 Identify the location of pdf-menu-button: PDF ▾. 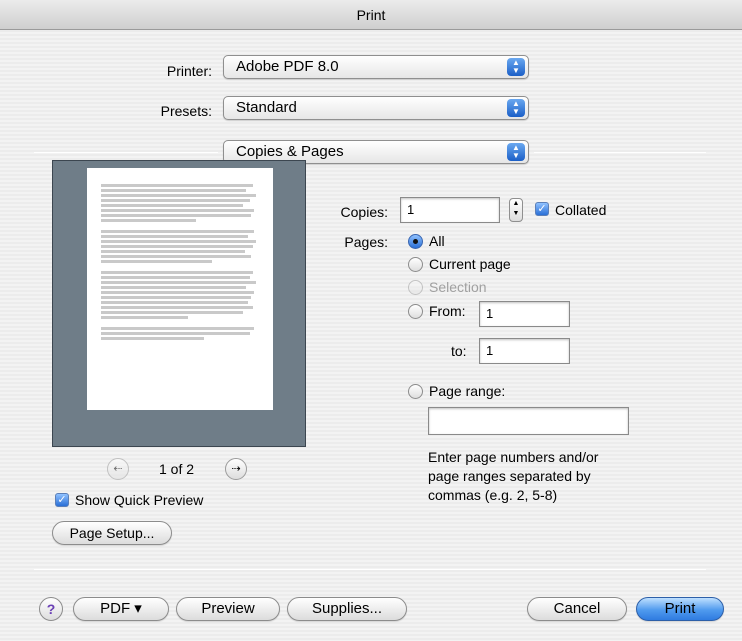
(121, 609).